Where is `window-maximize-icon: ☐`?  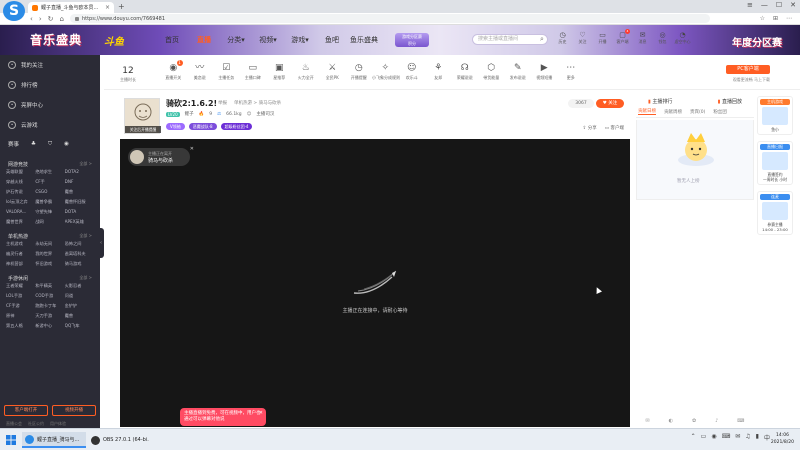 window-maximize-icon: ☐ is located at coordinates (779, 5).